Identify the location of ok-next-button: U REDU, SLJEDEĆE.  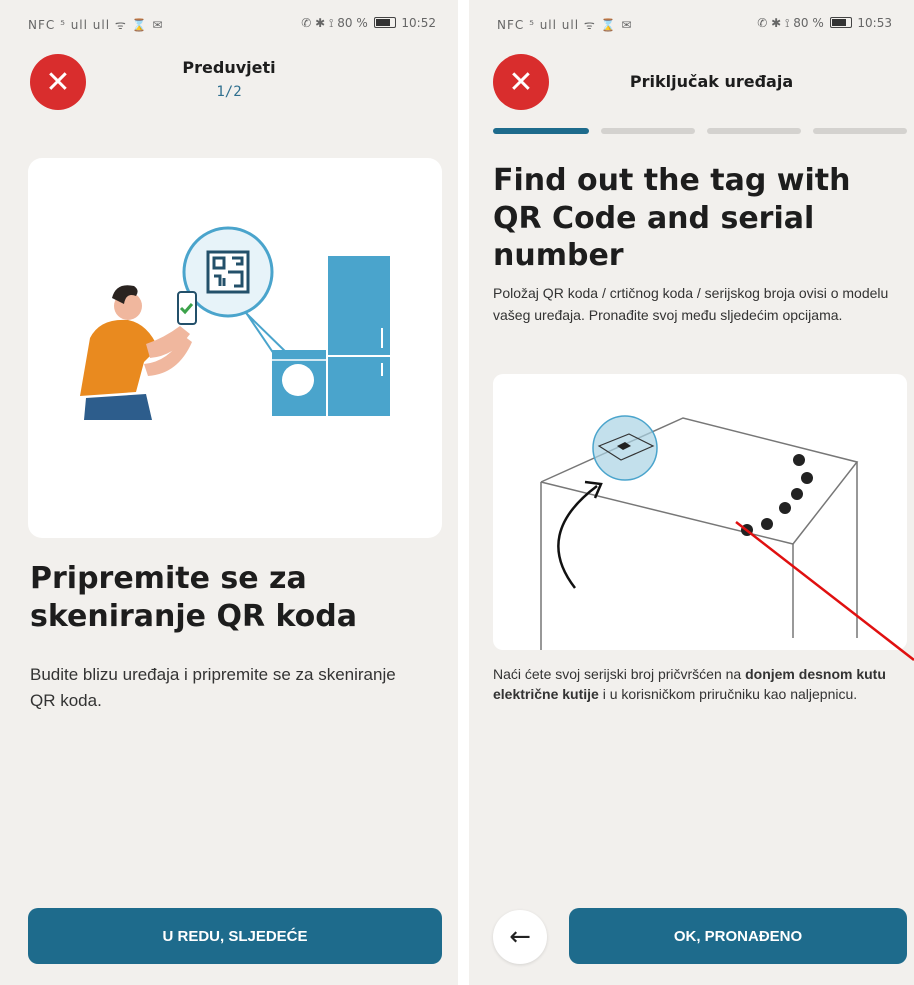
(235, 936).